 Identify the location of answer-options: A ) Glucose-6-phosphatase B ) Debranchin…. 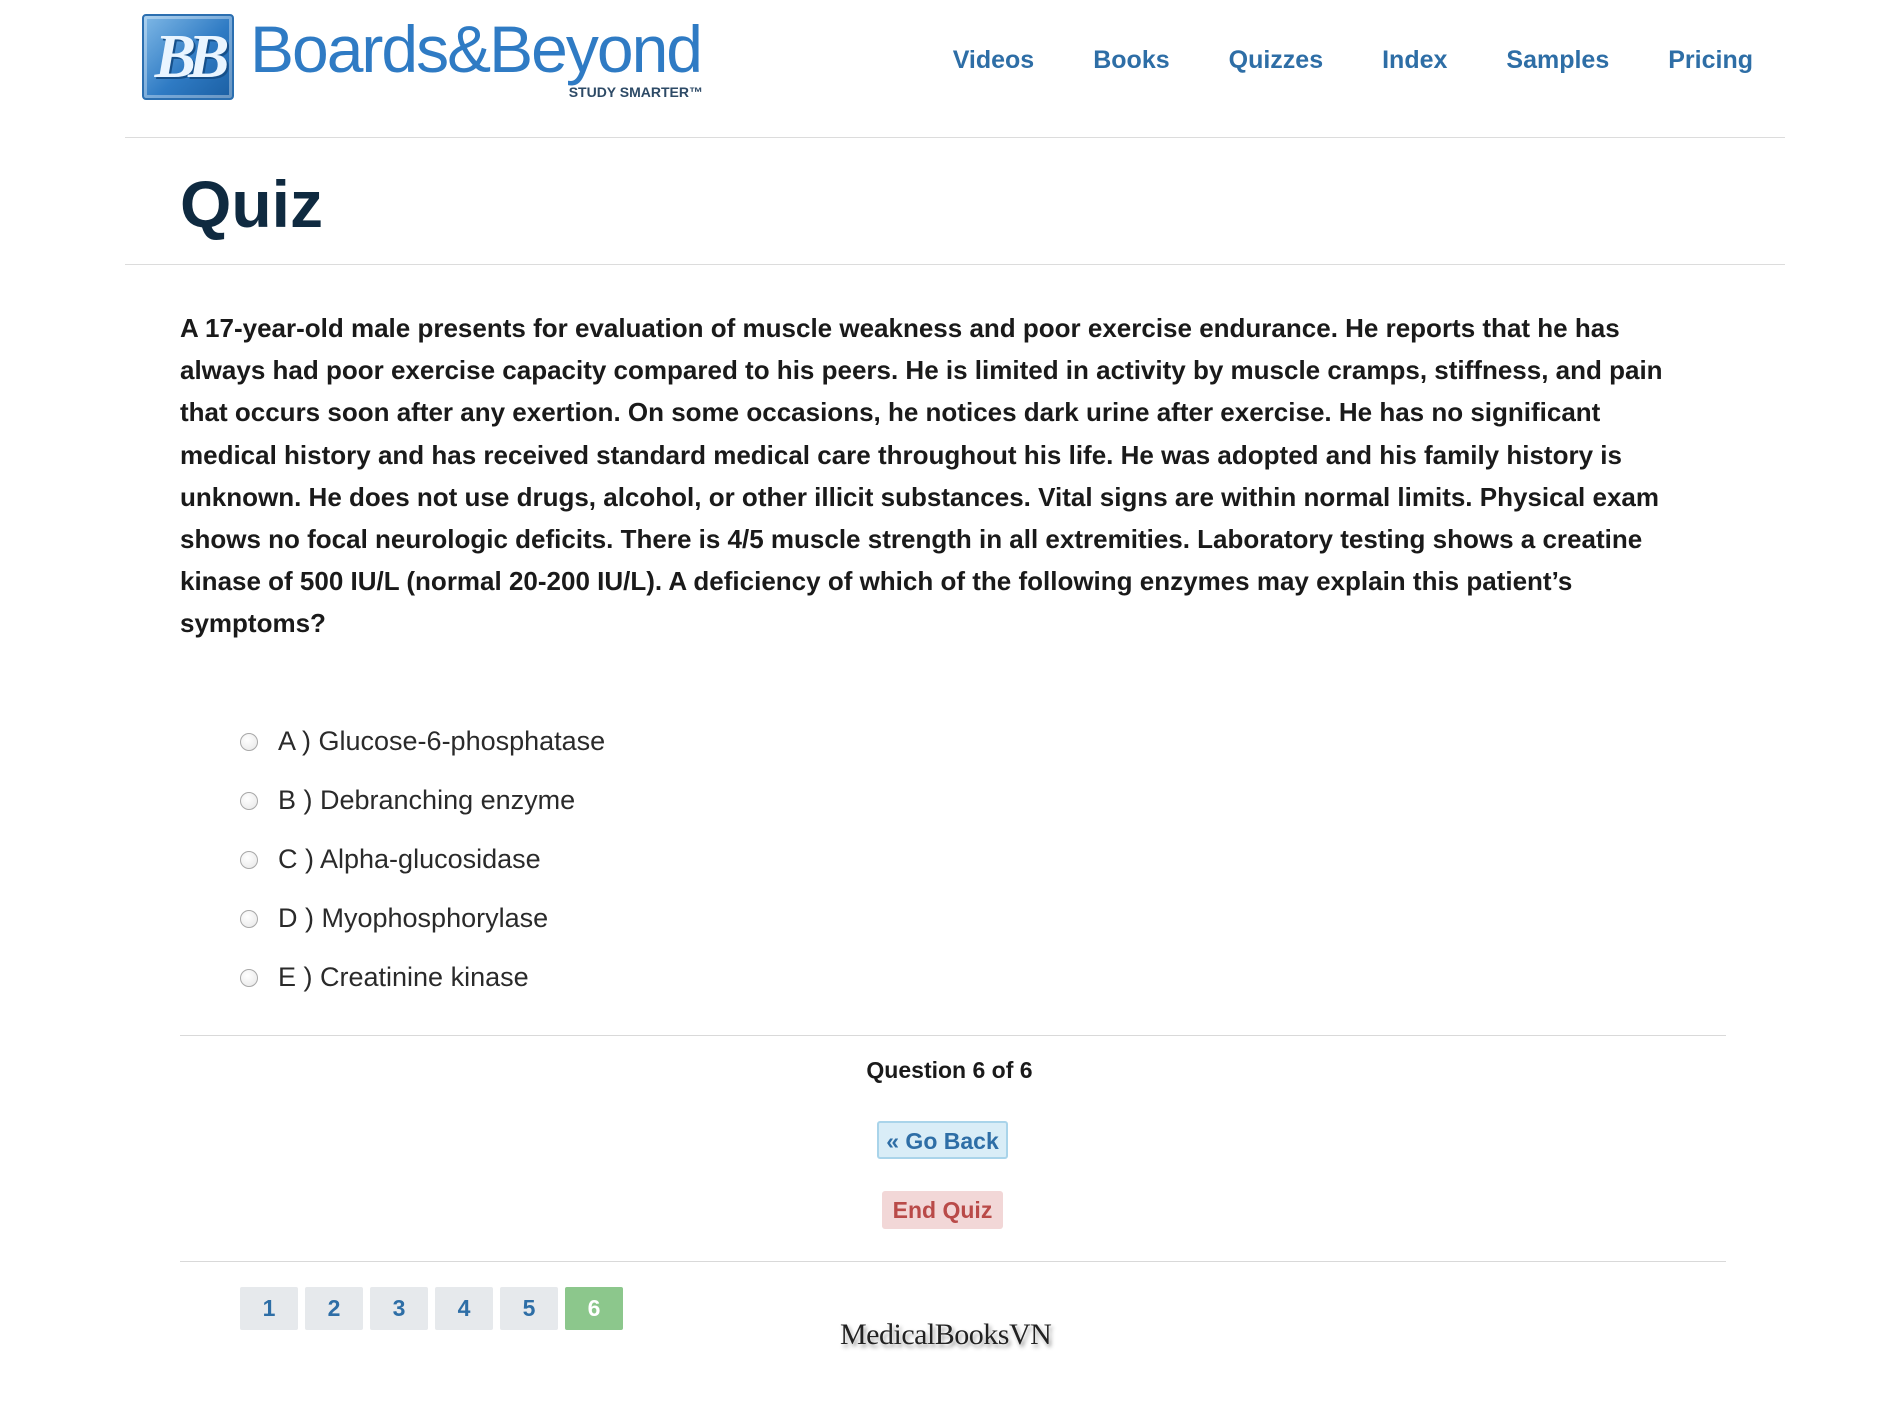
(422, 859).